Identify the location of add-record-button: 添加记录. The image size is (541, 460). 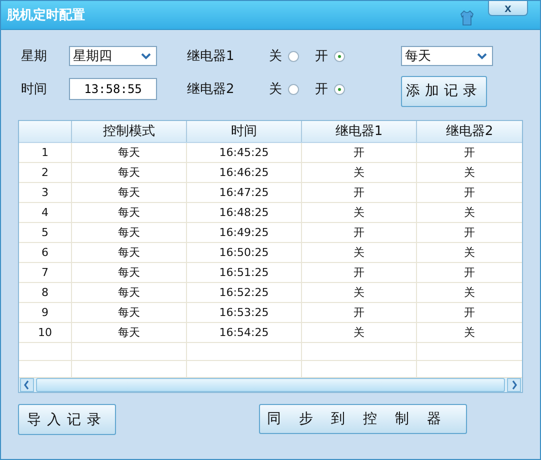
(444, 91).